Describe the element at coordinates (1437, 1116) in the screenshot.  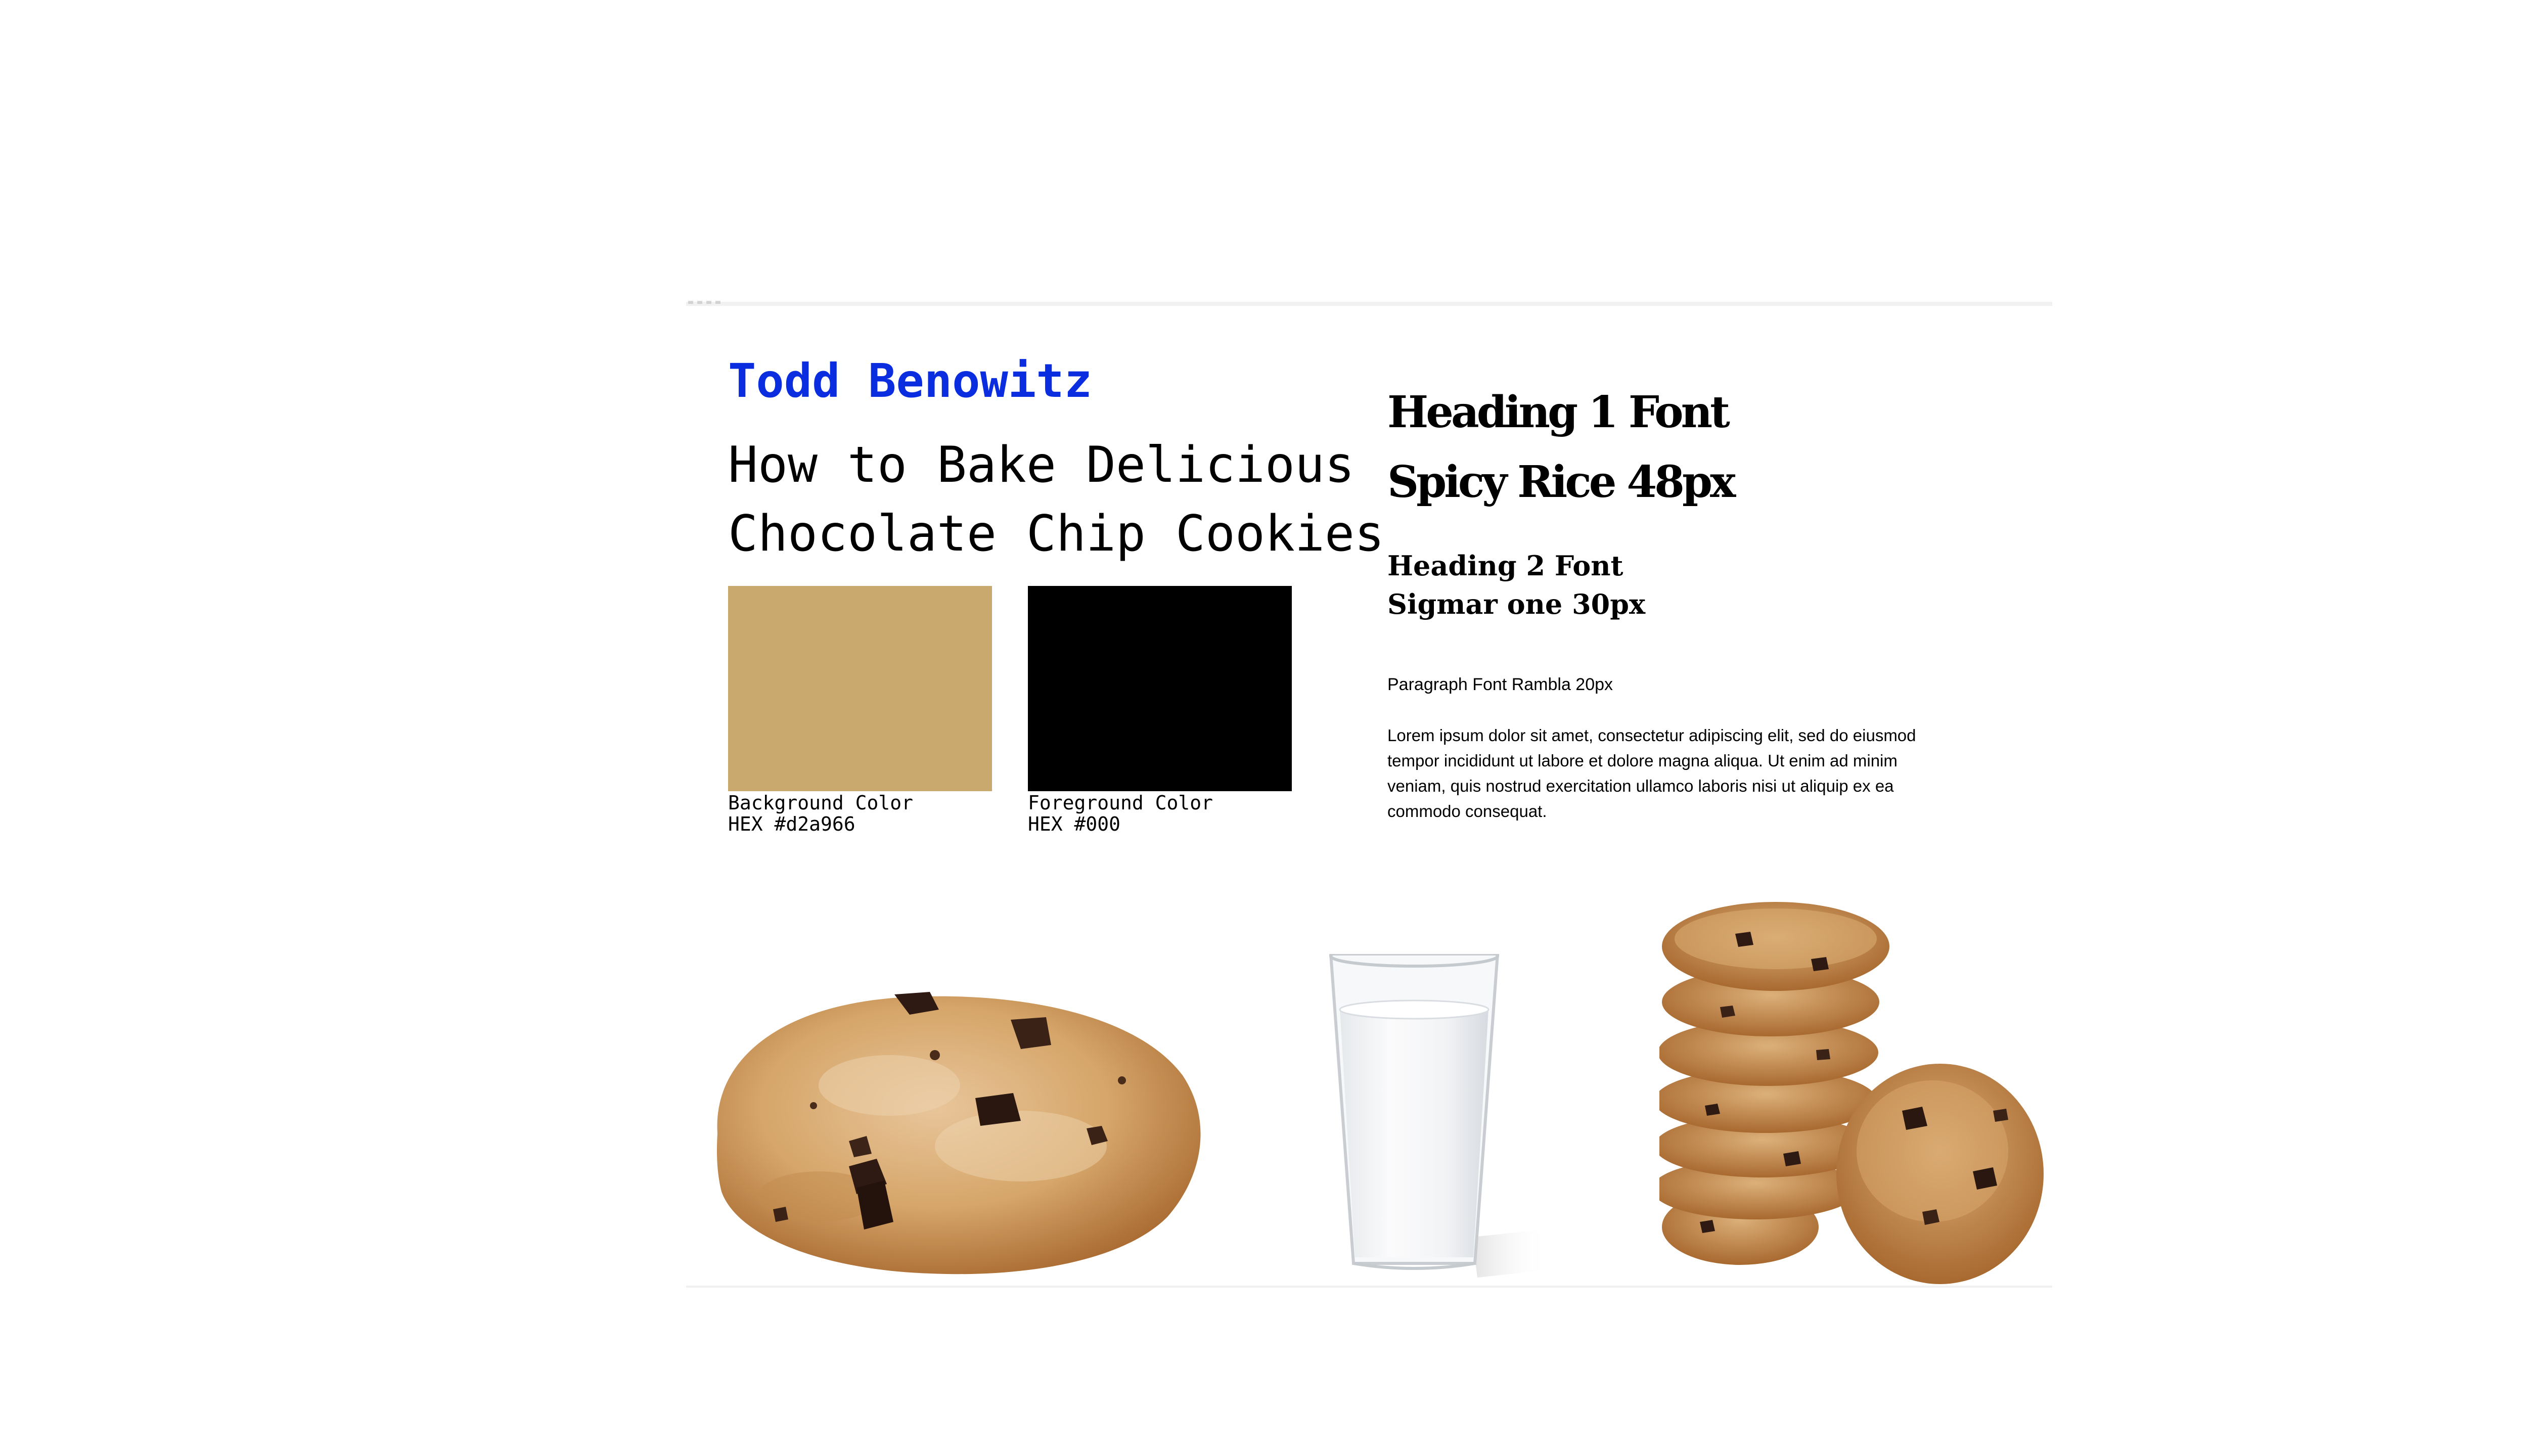
I see `glass-of-milk-image` at that location.